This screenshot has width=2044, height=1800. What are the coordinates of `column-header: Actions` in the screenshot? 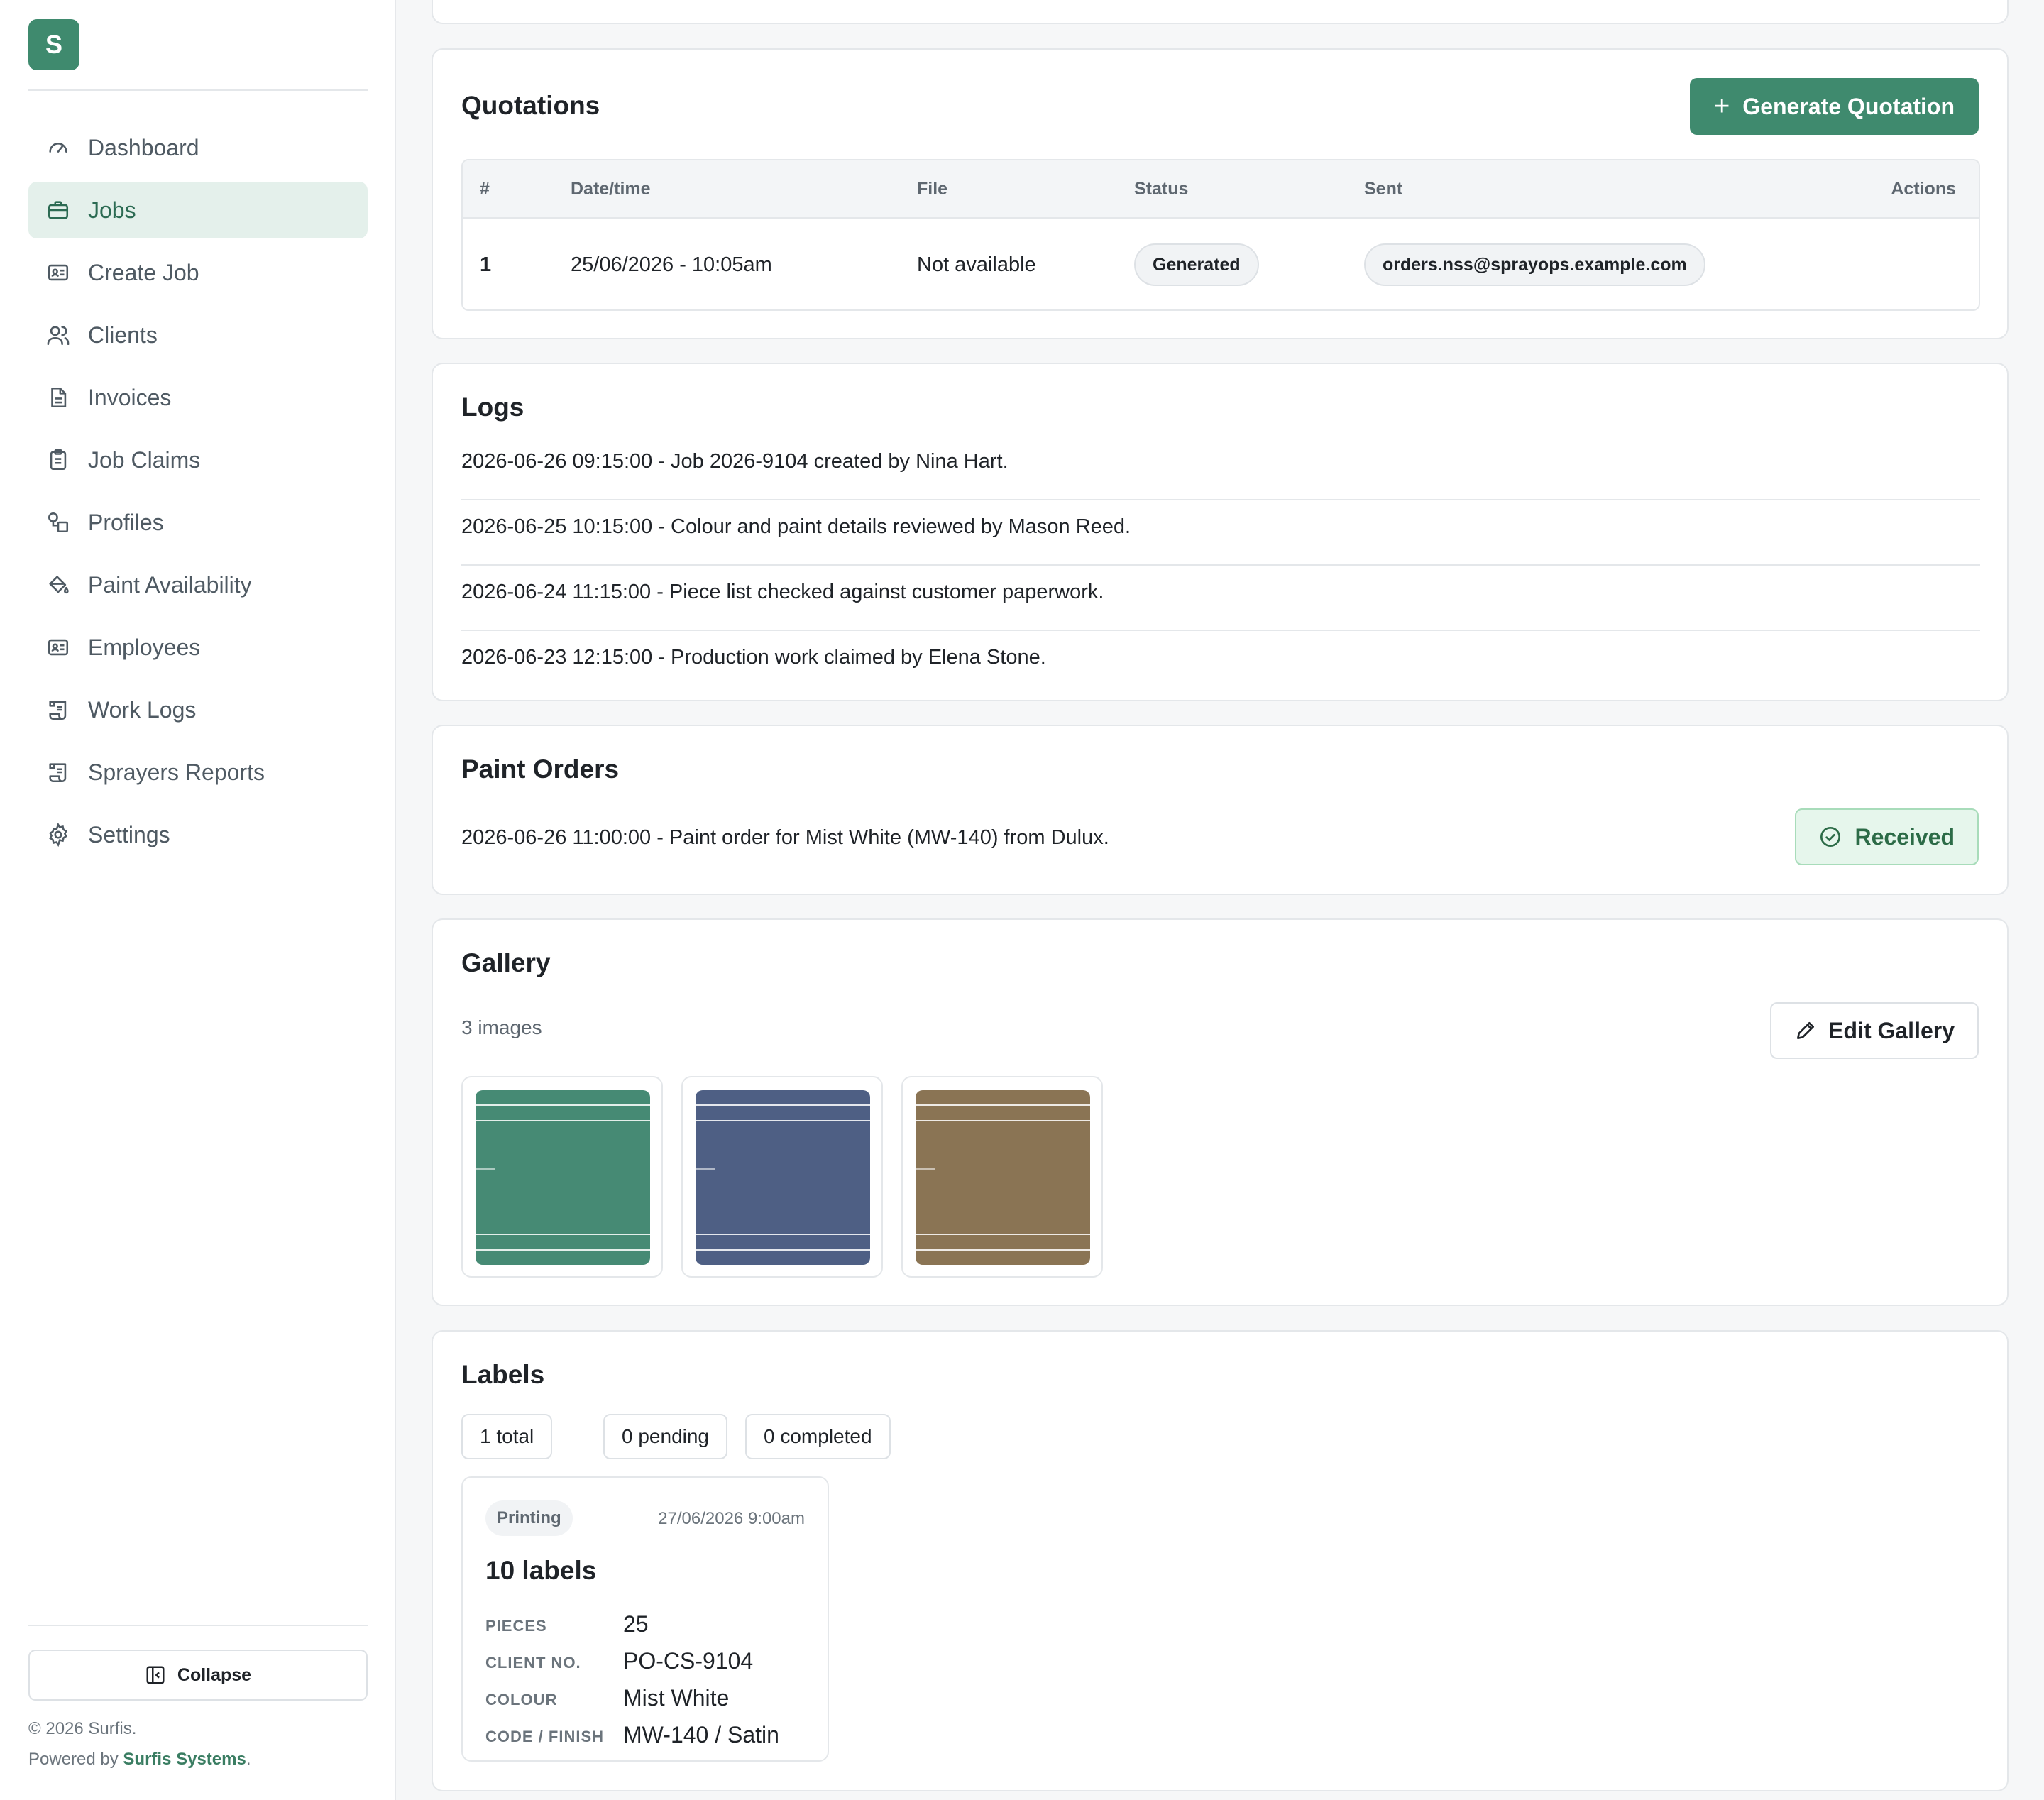 It's located at (1924, 188).